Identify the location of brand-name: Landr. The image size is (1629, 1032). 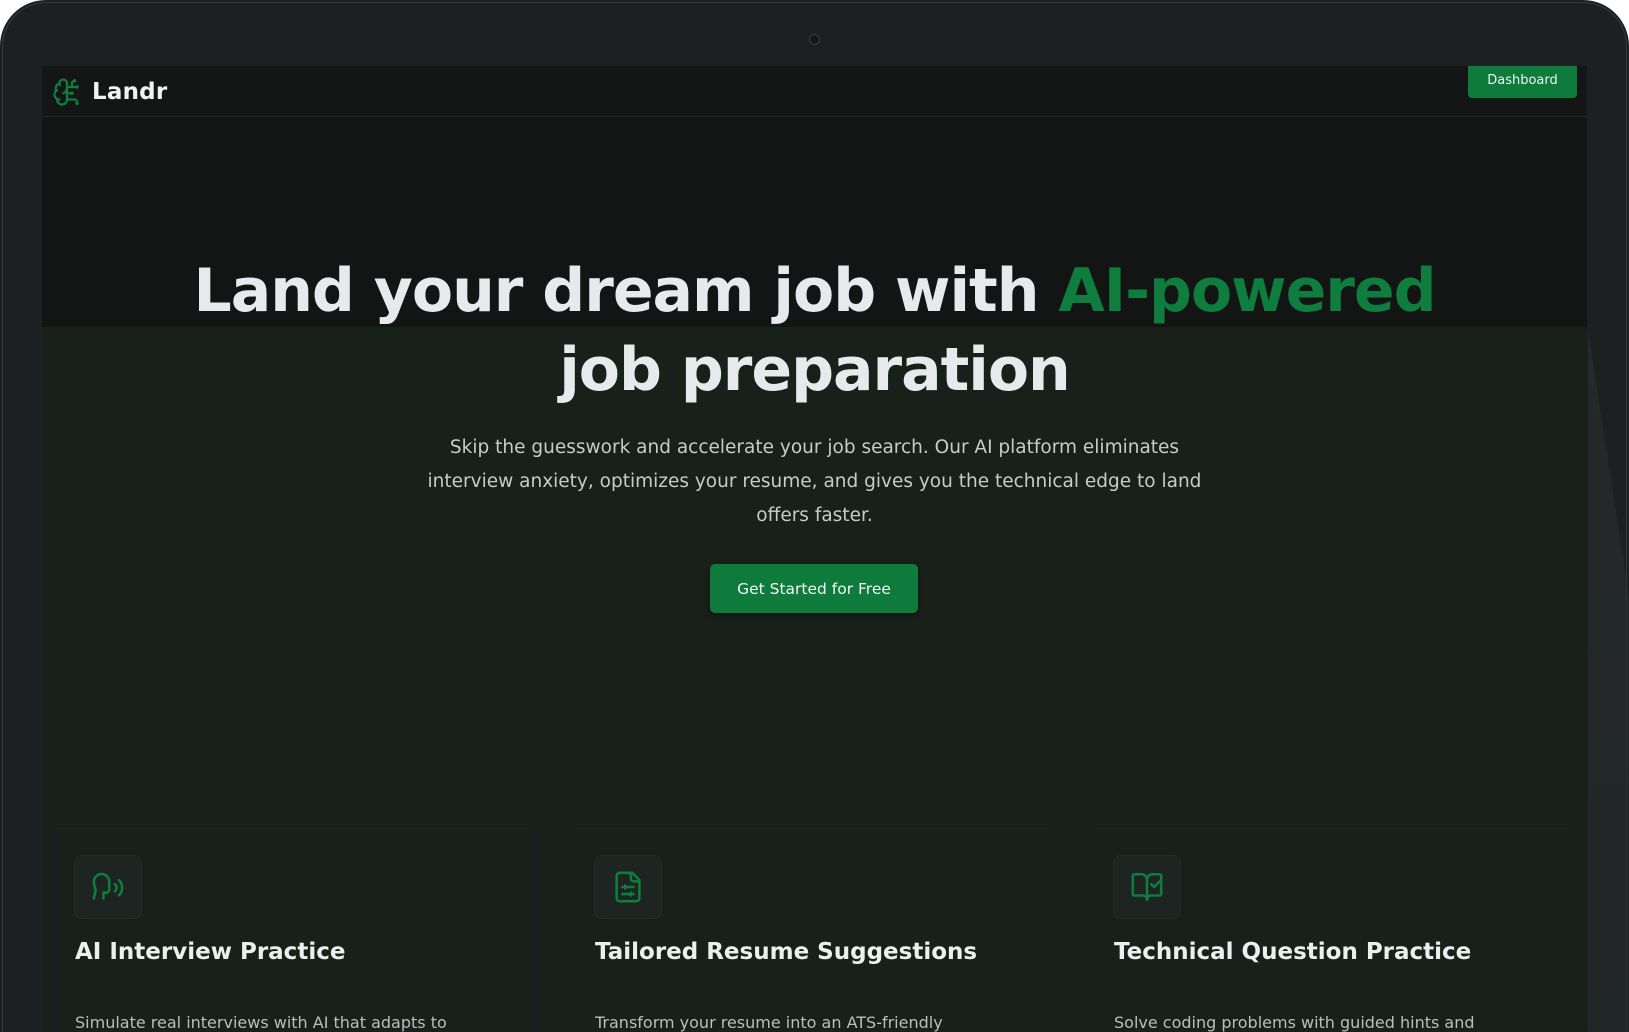
(130, 91).